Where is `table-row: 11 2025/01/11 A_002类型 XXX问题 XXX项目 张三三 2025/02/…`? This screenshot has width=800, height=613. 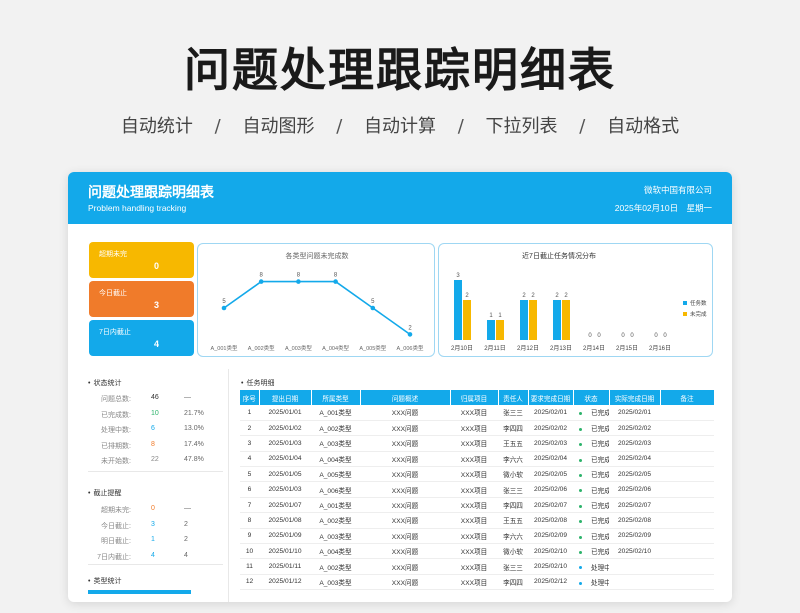
table-row: 11 2025/01/11 A_002类型 XXX问题 XXX项目 张三三 2025/02/… is located at coordinates (477, 566).